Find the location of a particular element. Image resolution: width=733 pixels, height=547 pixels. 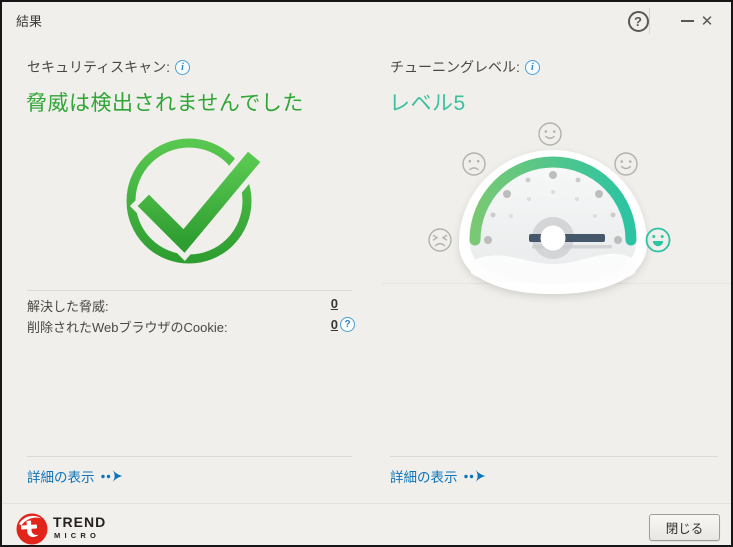

titlebar-divider is located at coordinates (649, 21).